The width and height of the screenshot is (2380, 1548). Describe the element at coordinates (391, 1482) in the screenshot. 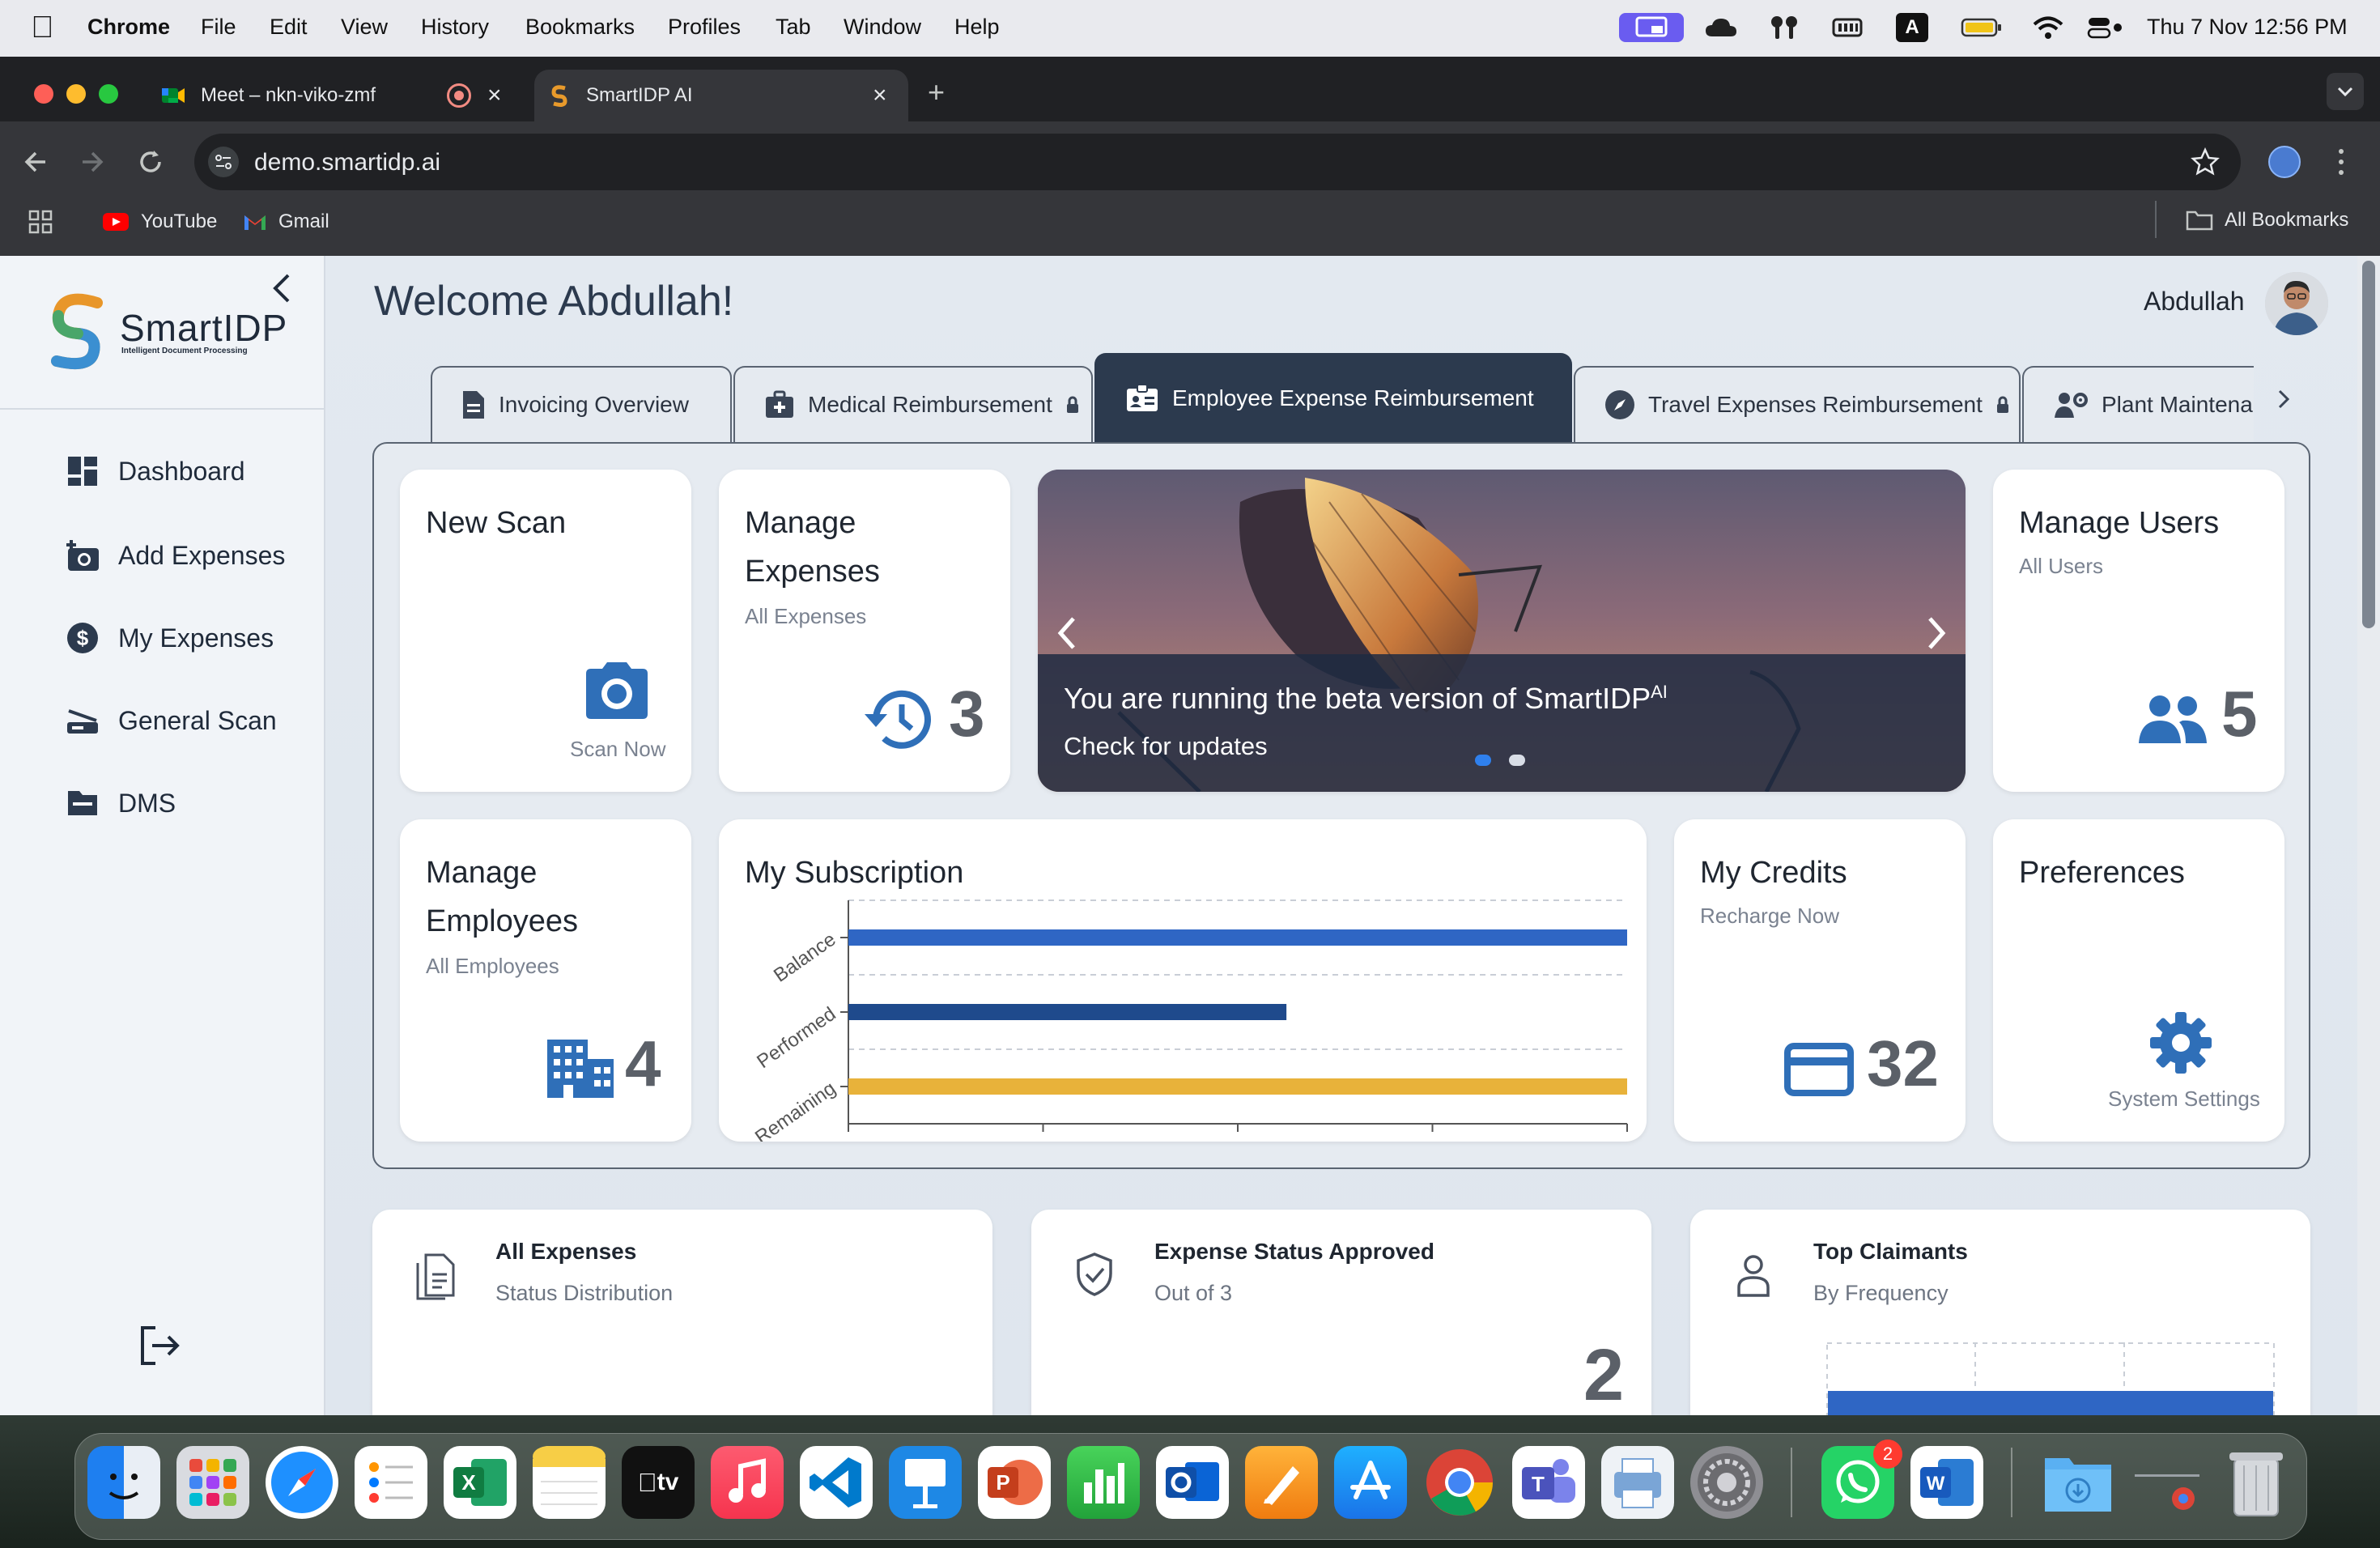

I see `reminders-icon` at that location.